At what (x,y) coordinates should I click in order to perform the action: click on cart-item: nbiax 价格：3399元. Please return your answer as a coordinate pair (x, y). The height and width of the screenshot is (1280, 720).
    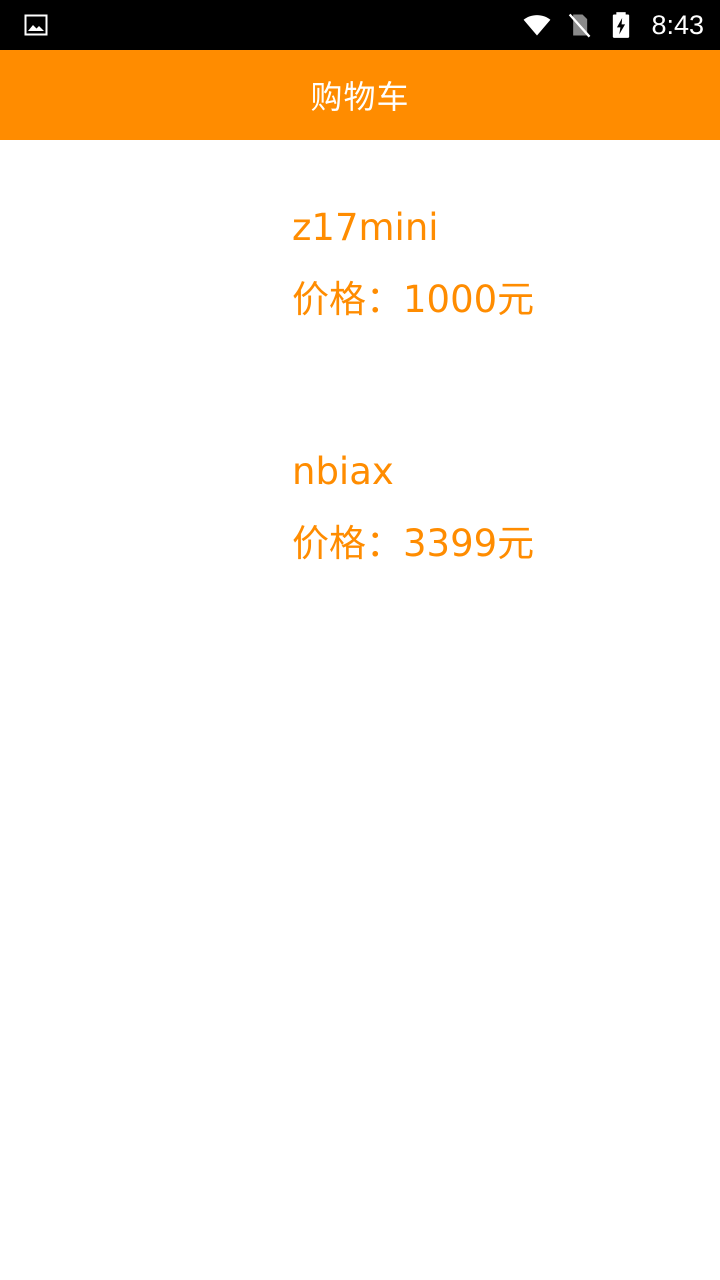
    Looking at the image, I should click on (492, 508).